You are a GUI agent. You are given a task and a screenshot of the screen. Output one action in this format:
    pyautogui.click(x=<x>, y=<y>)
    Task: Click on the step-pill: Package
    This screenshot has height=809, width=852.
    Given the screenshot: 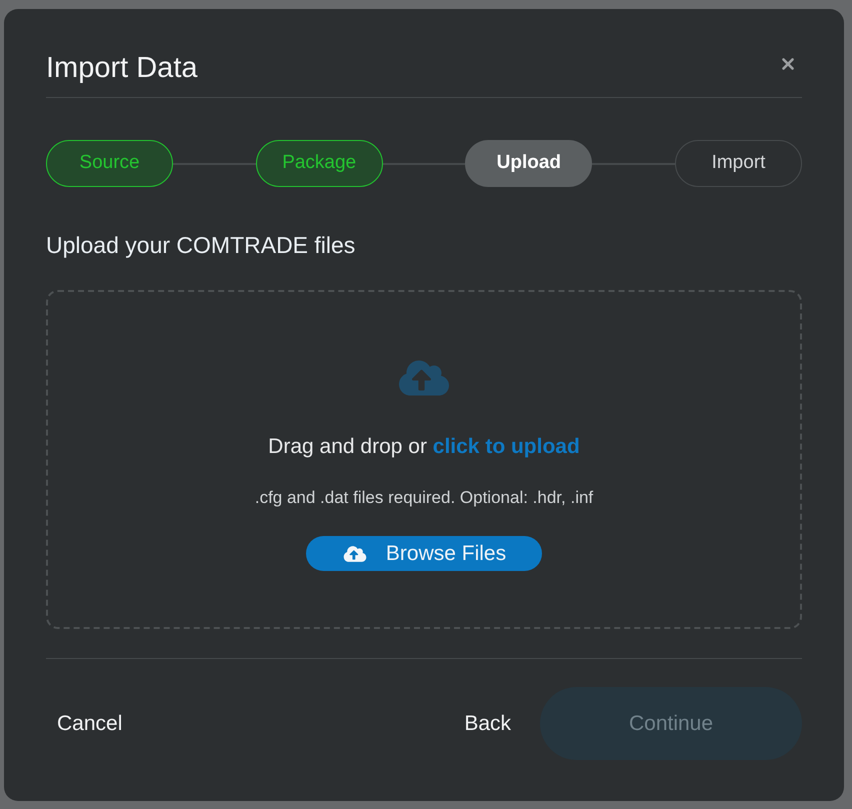 What is the action you would take?
    pyautogui.click(x=319, y=163)
    